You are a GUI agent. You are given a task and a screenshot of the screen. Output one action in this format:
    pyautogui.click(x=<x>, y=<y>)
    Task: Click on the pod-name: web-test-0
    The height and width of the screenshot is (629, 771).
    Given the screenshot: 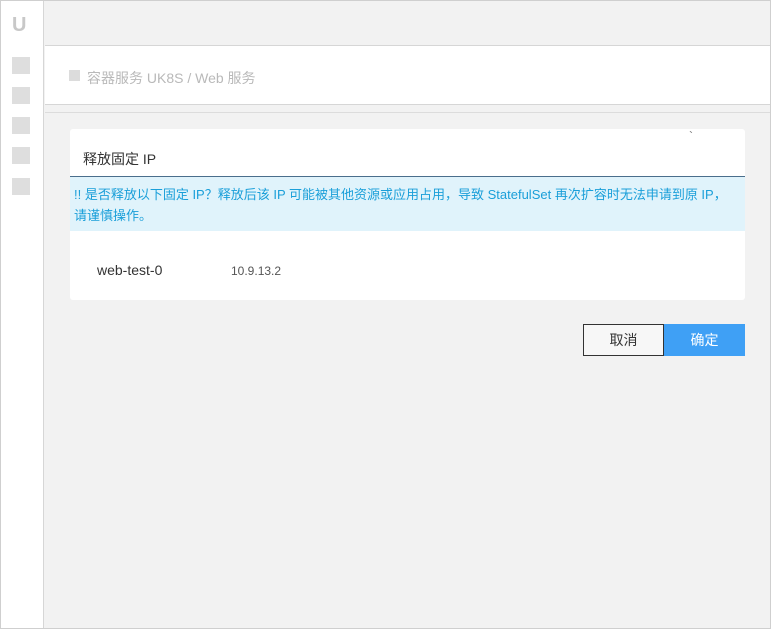 What is the action you would take?
    pyautogui.click(x=130, y=270)
    